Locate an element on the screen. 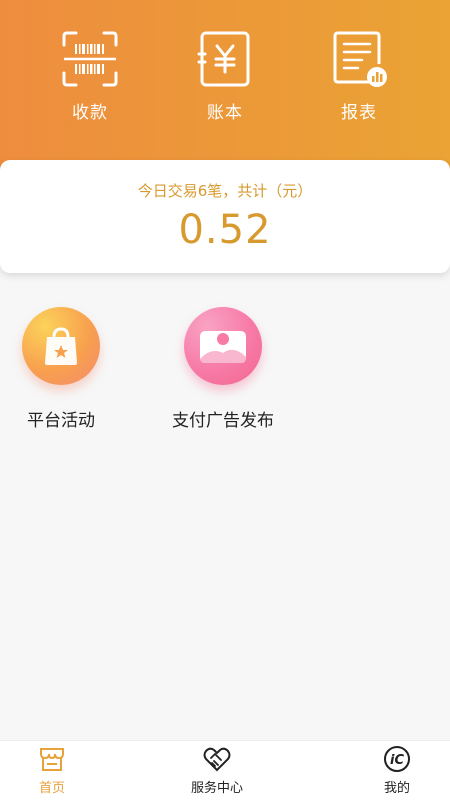 The height and width of the screenshot is (800, 450). collect-payment-button: 收款 is located at coordinates (90, 76).